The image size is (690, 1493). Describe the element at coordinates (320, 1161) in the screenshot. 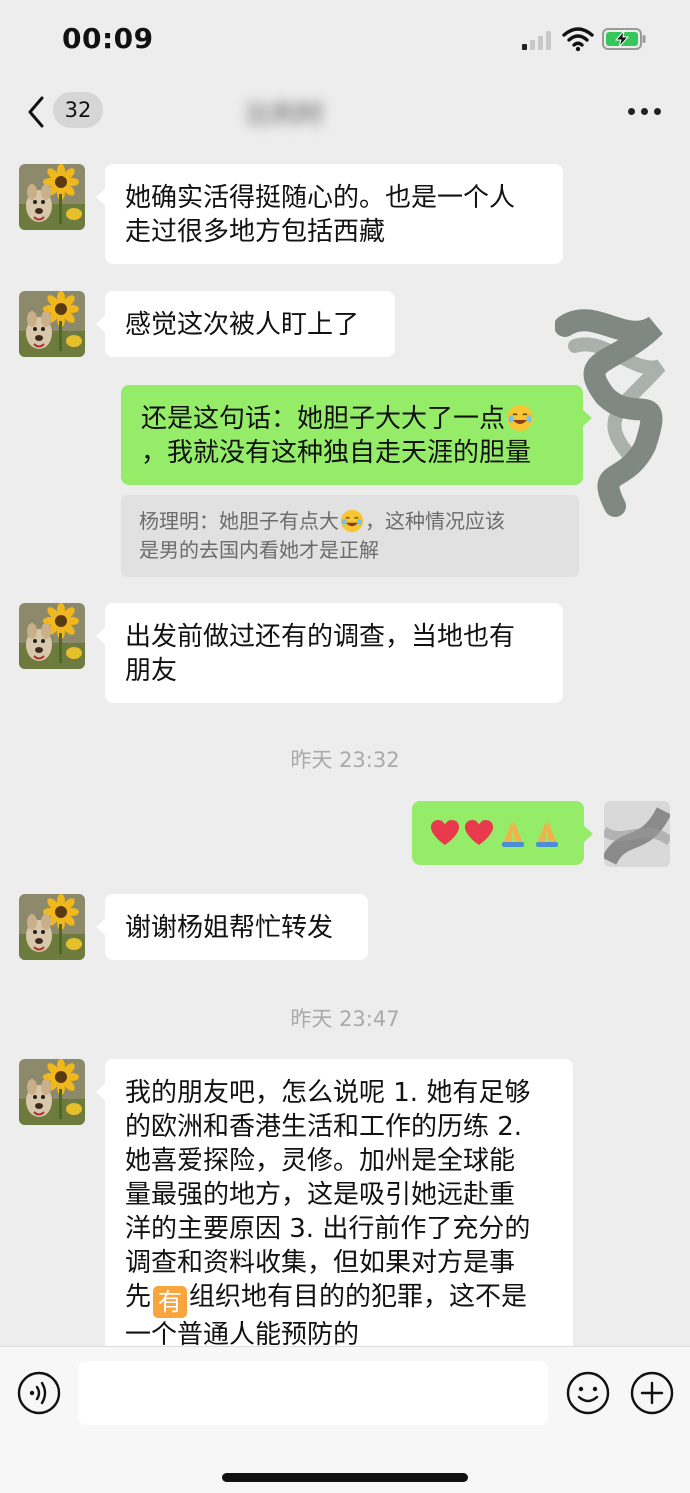

I see `message-line: 她喜爱探险，灵修。加州是全球能` at that location.